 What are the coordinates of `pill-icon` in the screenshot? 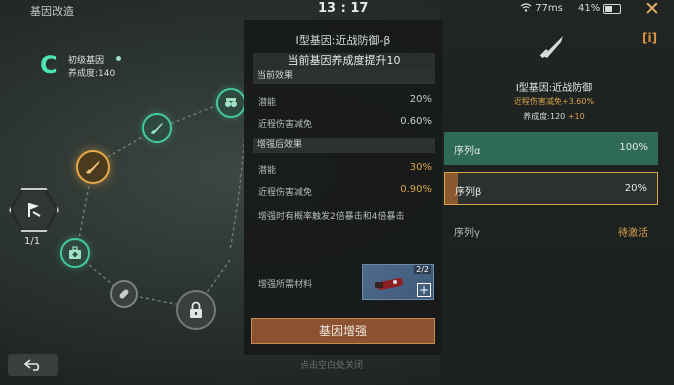 It's located at (124, 294).